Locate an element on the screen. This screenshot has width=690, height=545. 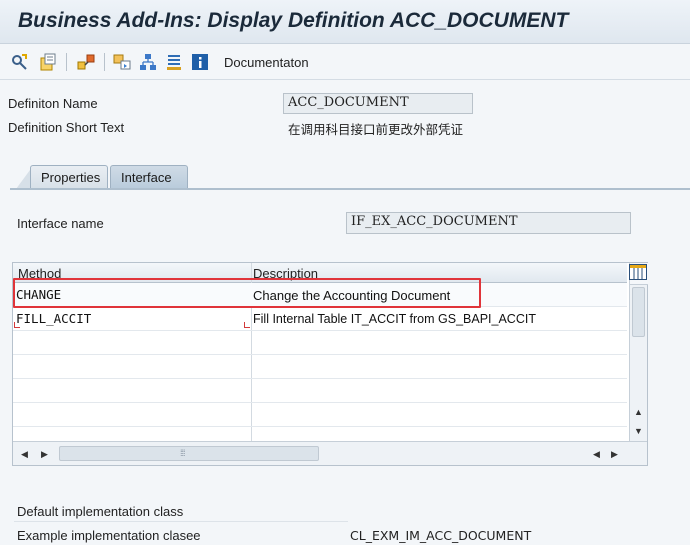
vertical-scroll-thumb is located at coordinates (638, 312).